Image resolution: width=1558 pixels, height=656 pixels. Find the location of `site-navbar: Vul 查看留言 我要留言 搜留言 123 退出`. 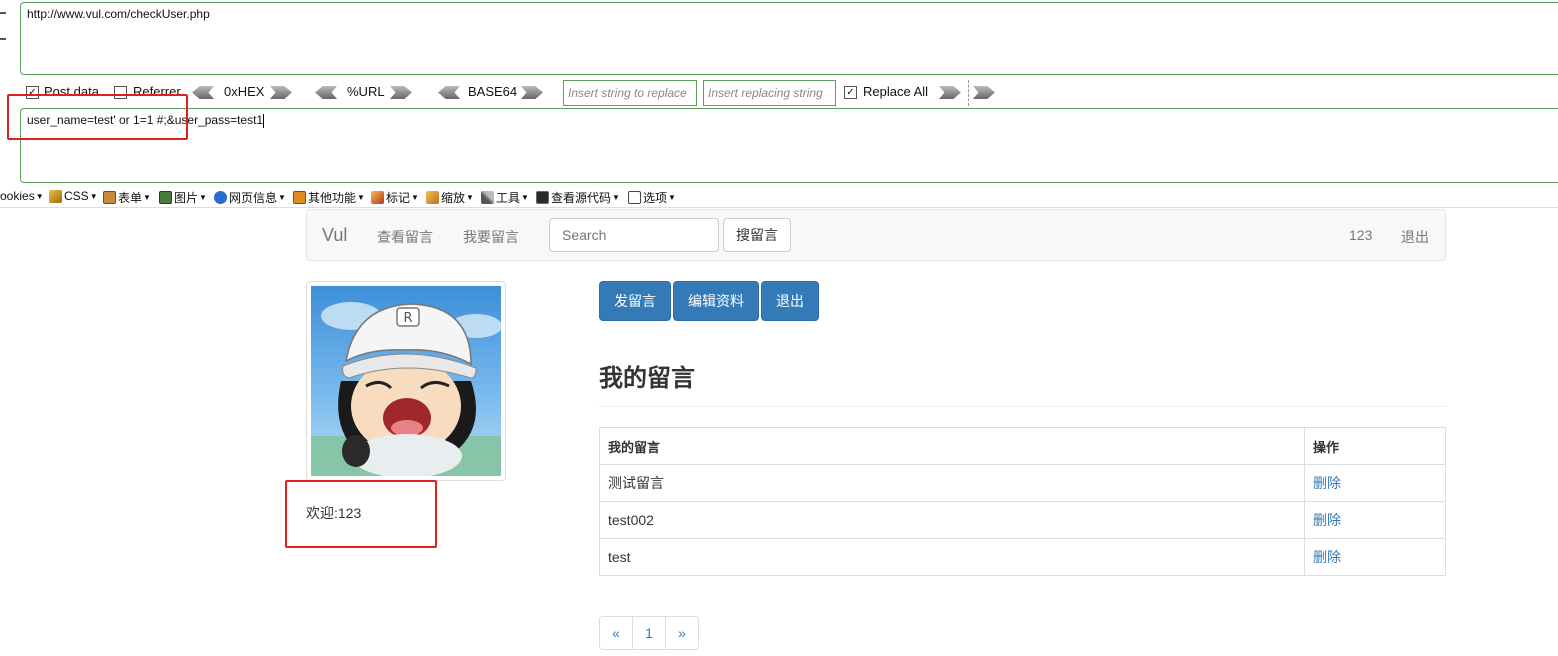

site-navbar: Vul 查看留言 我要留言 搜留言 123 退出 is located at coordinates (876, 235).